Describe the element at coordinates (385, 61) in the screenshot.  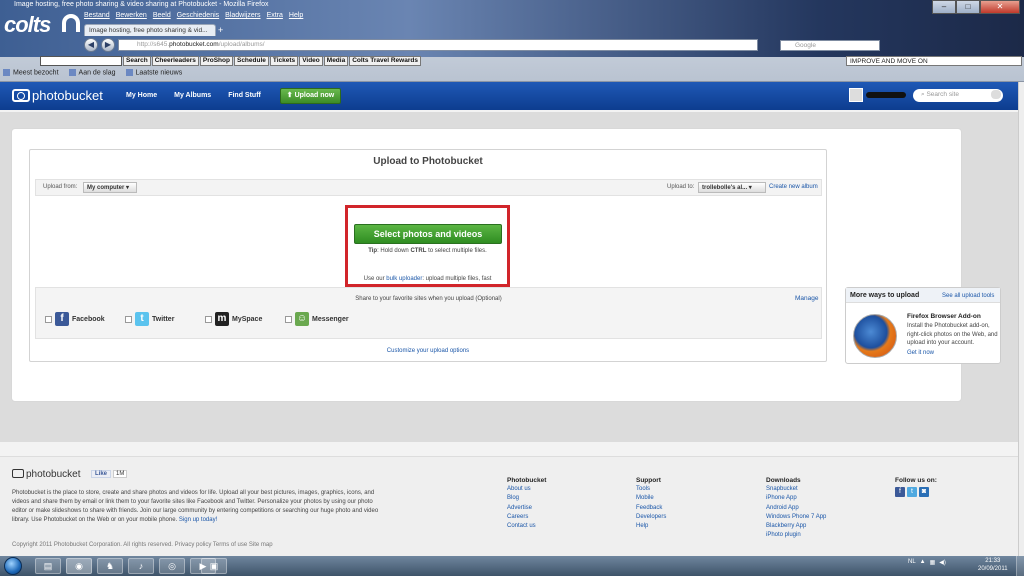
I see `toolbar-travel-rewards: Colts Travel Rewards` at that location.